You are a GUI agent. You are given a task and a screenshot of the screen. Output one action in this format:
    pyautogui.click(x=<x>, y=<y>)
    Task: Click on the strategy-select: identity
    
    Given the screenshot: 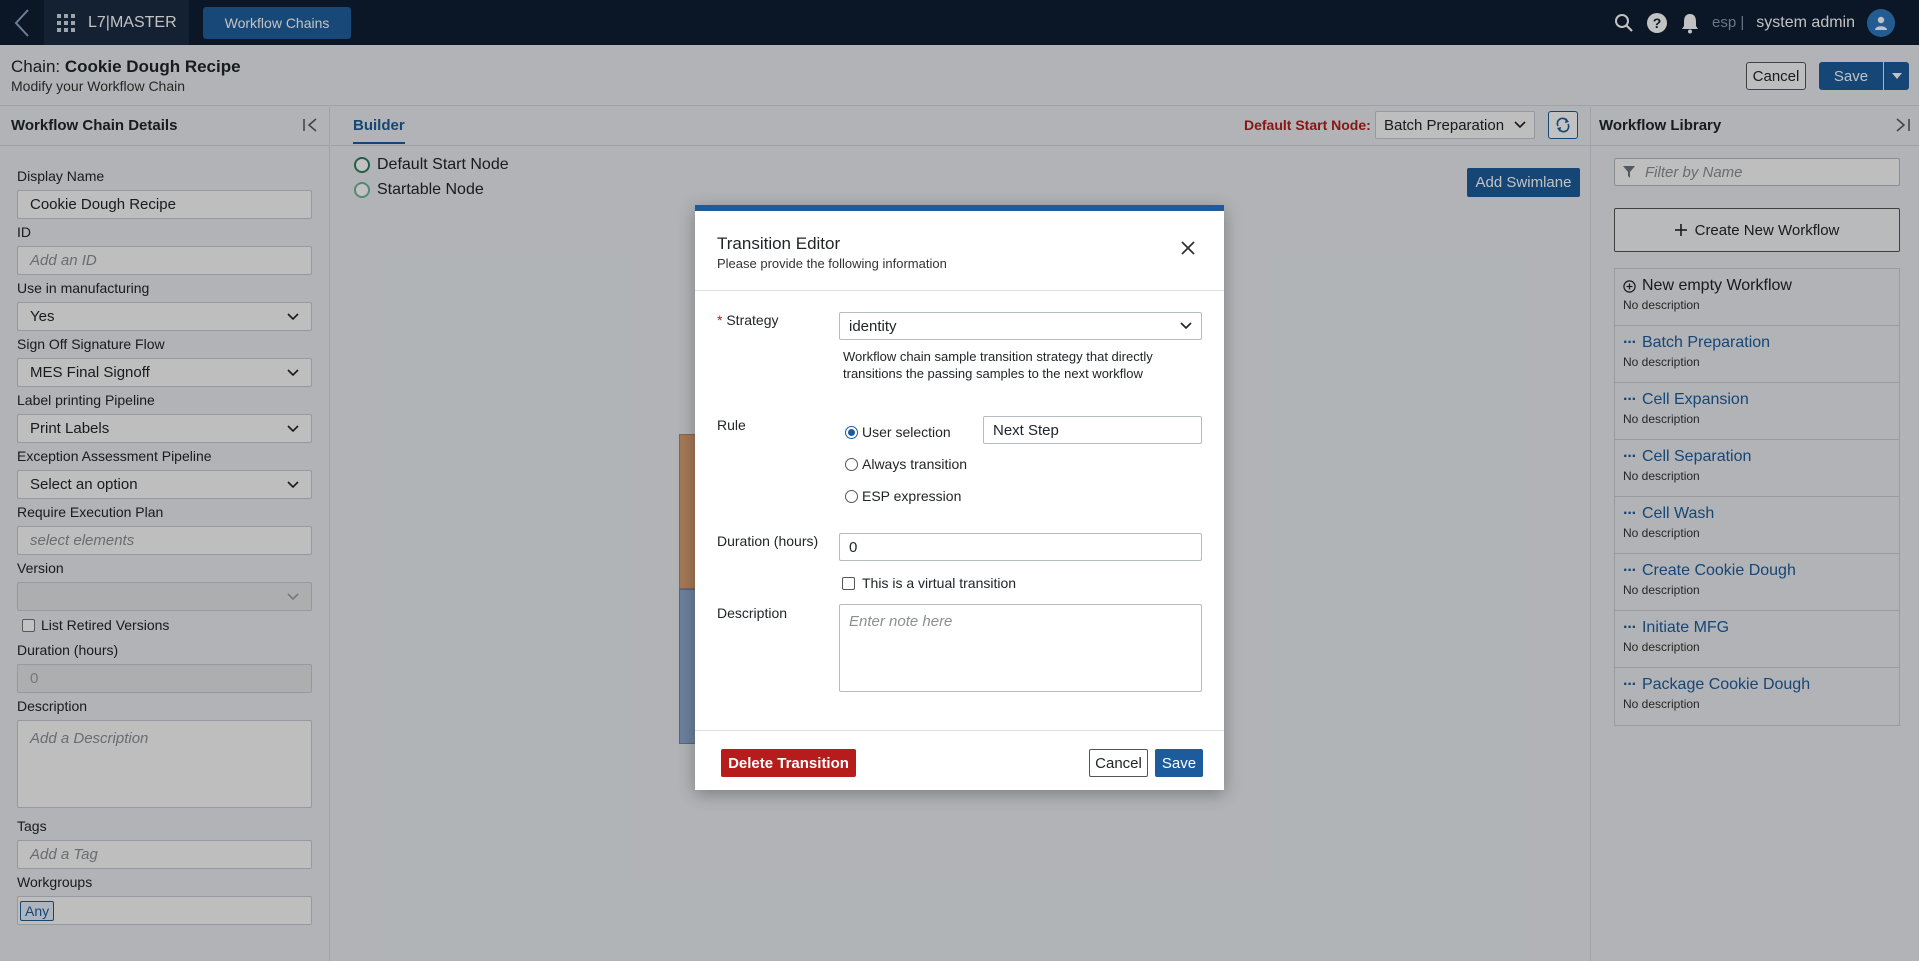 What is the action you would take?
    pyautogui.click(x=1020, y=326)
    